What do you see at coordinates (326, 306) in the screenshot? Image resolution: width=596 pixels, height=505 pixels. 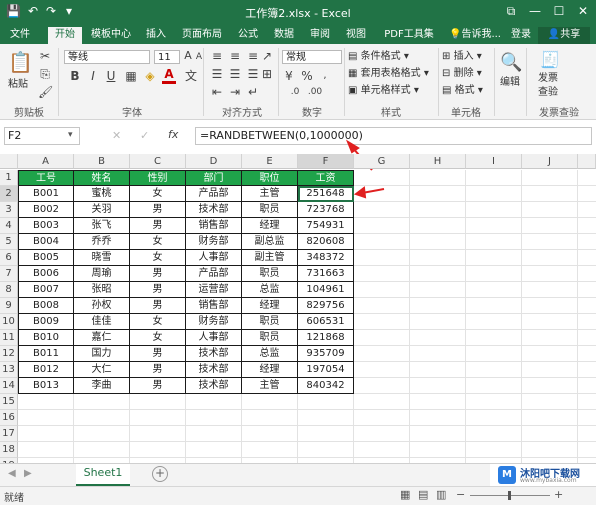 I see `table-cell: 829756` at bounding box center [326, 306].